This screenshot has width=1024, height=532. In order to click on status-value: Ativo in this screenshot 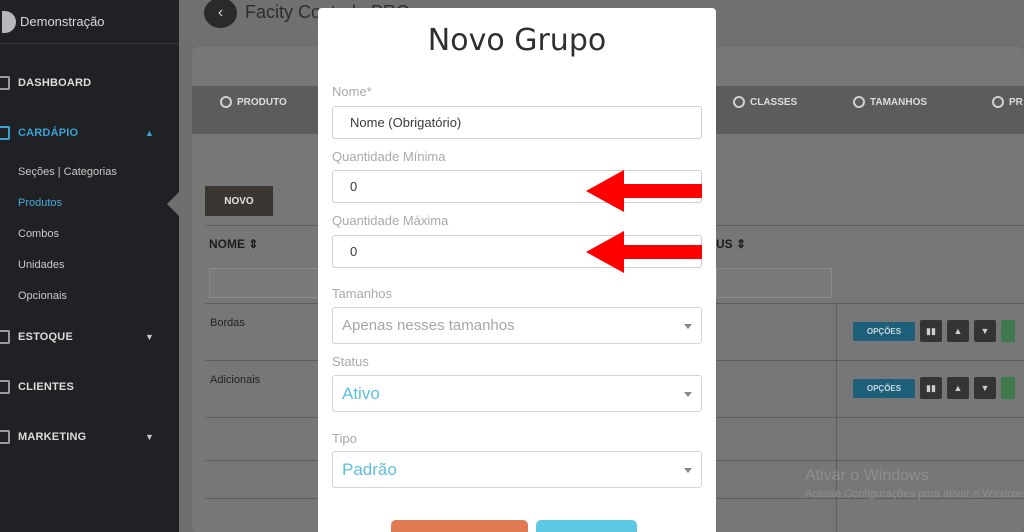, I will do `click(361, 393)`.